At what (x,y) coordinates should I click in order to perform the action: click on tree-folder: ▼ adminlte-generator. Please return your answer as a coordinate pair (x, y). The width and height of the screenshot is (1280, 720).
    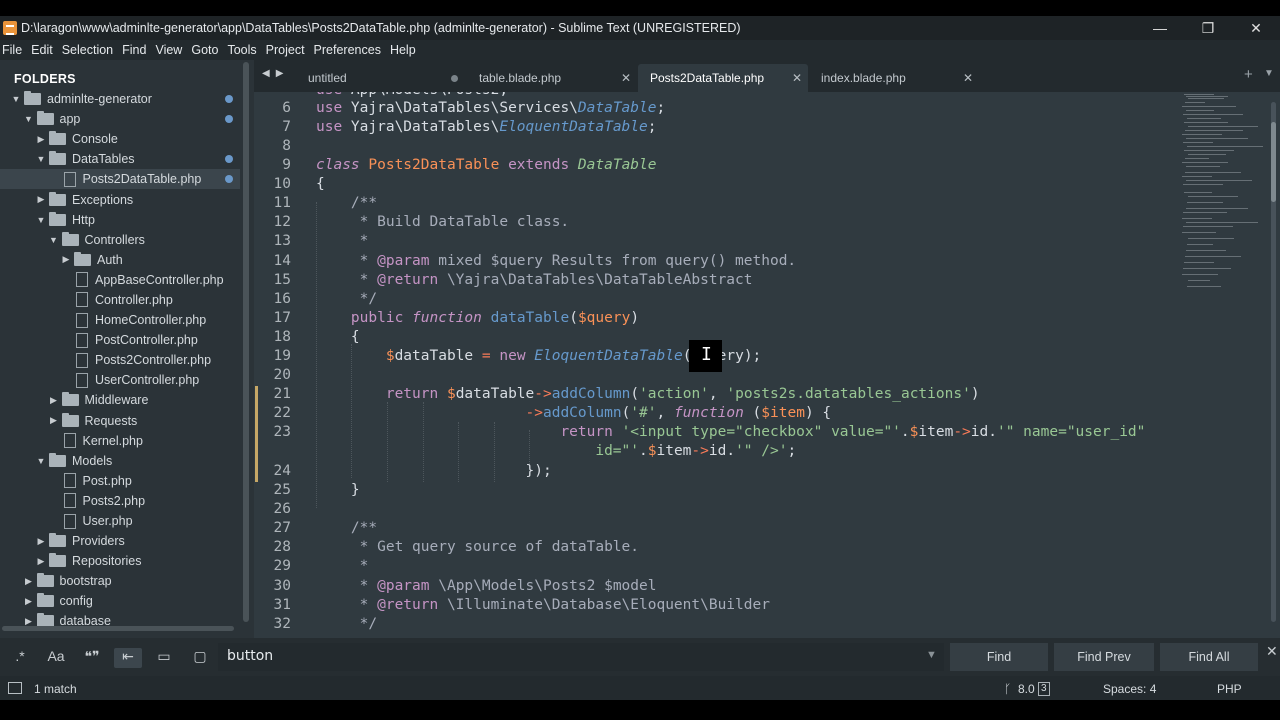
    Looking at the image, I should click on (120, 99).